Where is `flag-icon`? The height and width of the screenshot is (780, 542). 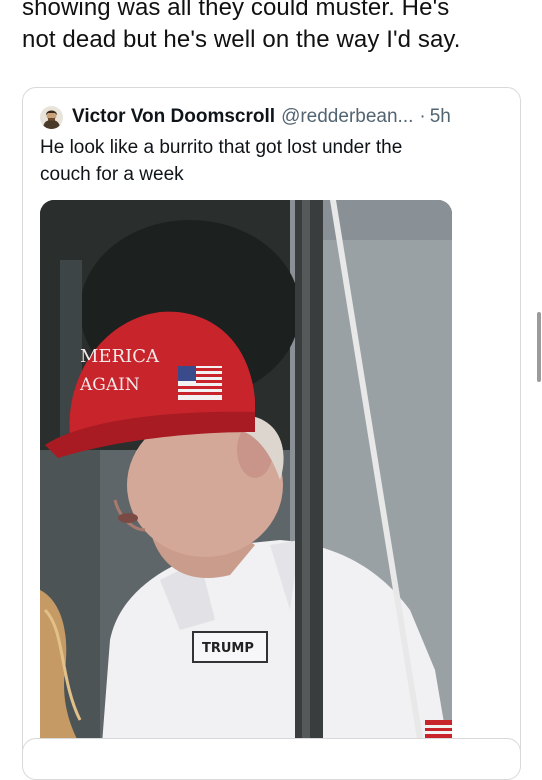 flag-icon is located at coordinates (200, 383).